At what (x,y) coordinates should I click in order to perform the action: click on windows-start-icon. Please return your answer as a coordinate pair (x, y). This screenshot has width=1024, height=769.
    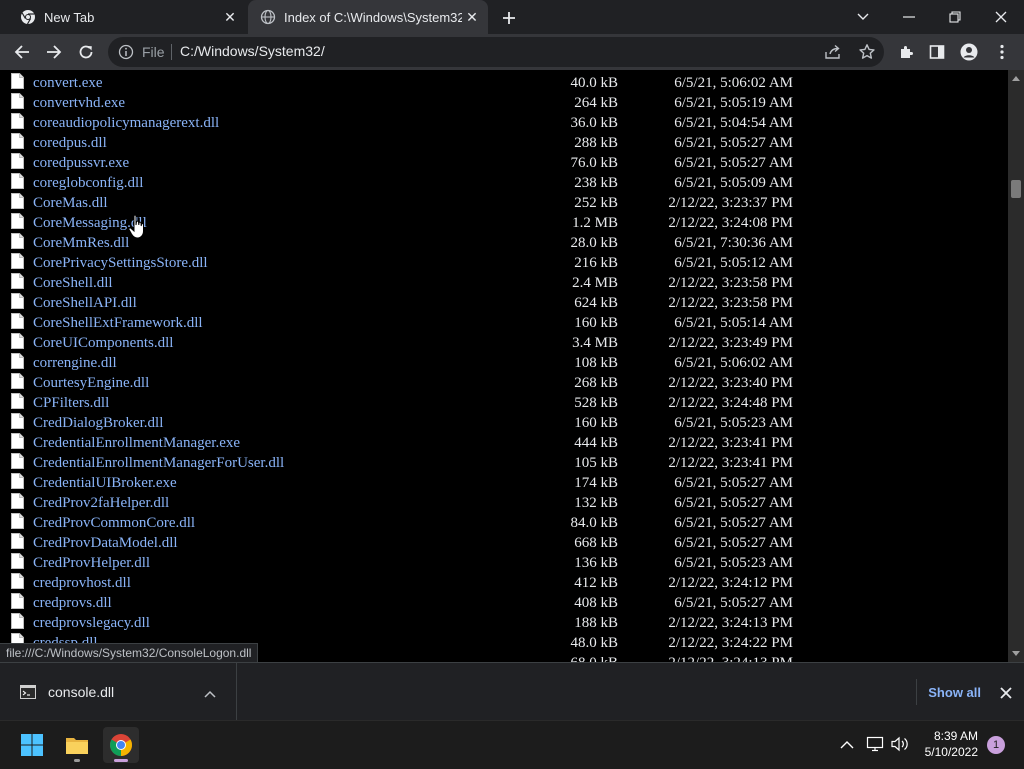
    Looking at the image, I should click on (32, 745).